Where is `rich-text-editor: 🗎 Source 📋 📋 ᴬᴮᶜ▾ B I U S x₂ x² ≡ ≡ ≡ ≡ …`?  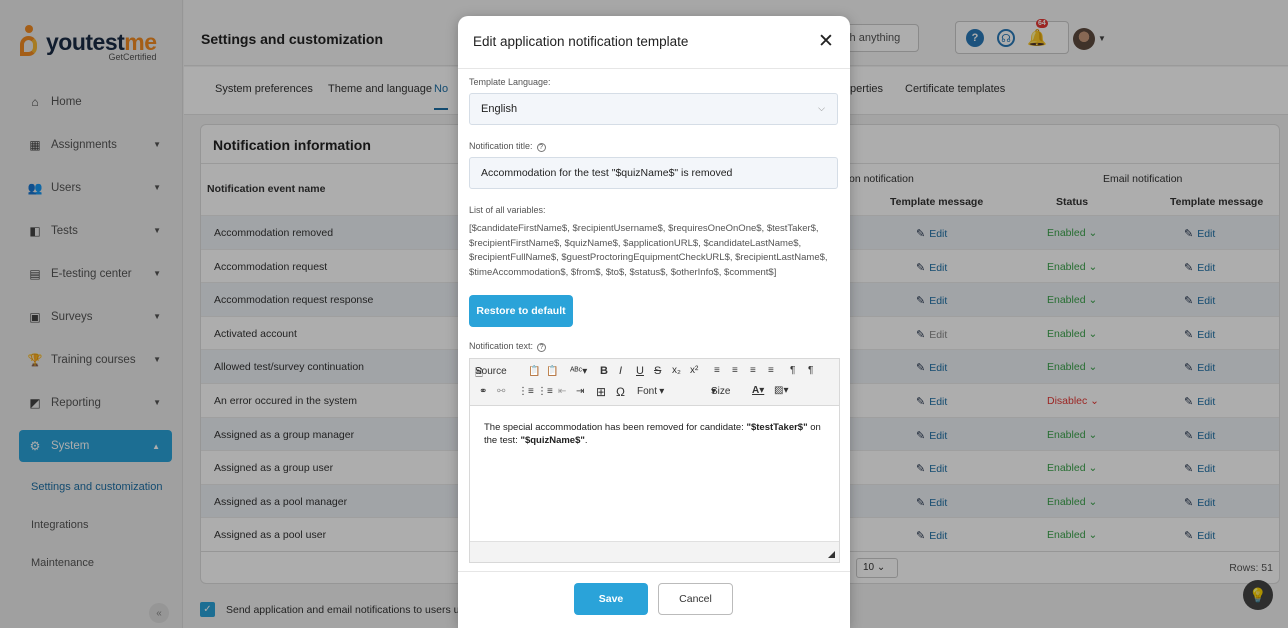
rich-text-editor: 🗎 Source 📋 📋 ᴬᴮᶜ▾ B I U S x₂ x² ≡ ≡ ≡ ≡ … is located at coordinates (654, 460).